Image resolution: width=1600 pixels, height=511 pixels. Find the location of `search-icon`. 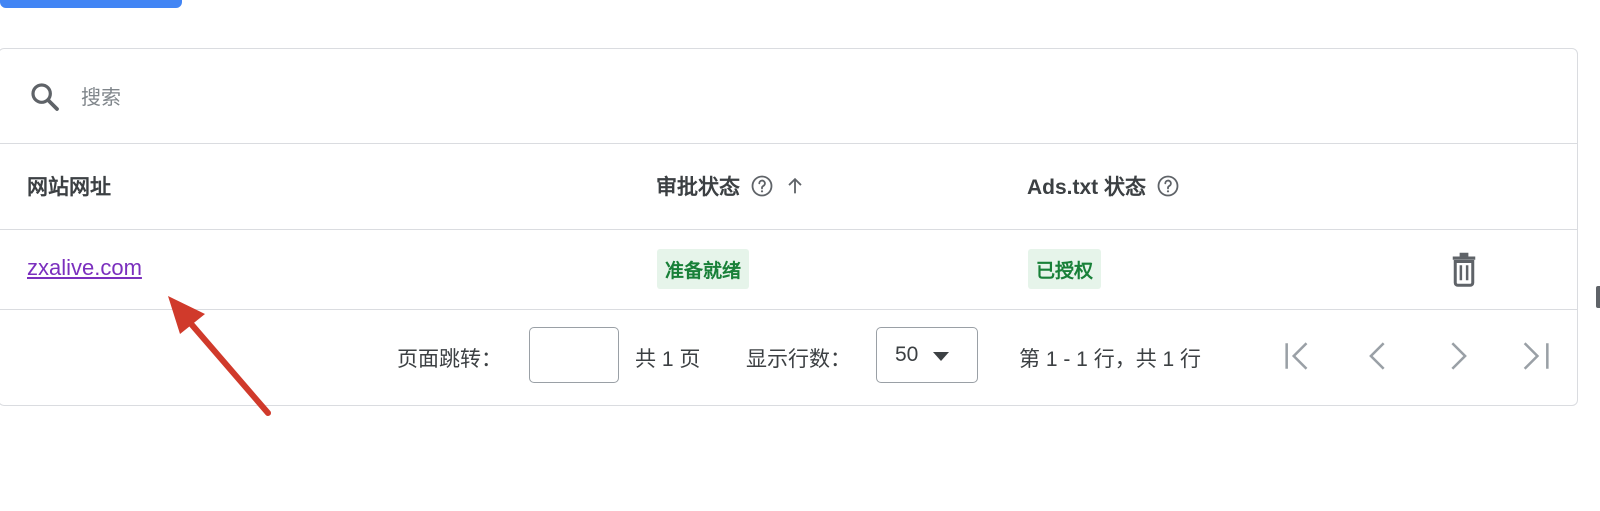

search-icon is located at coordinates (45, 97).